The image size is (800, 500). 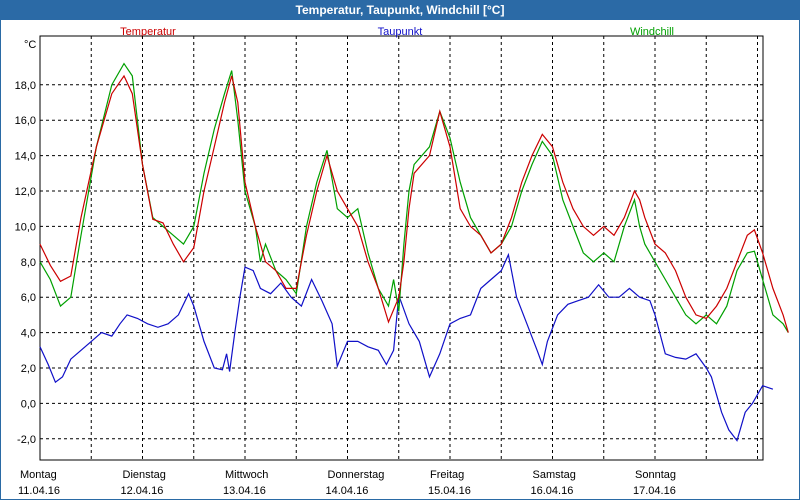 What do you see at coordinates (26, 440) in the screenshot?
I see `y-tick-label: -2,0` at bounding box center [26, 440].